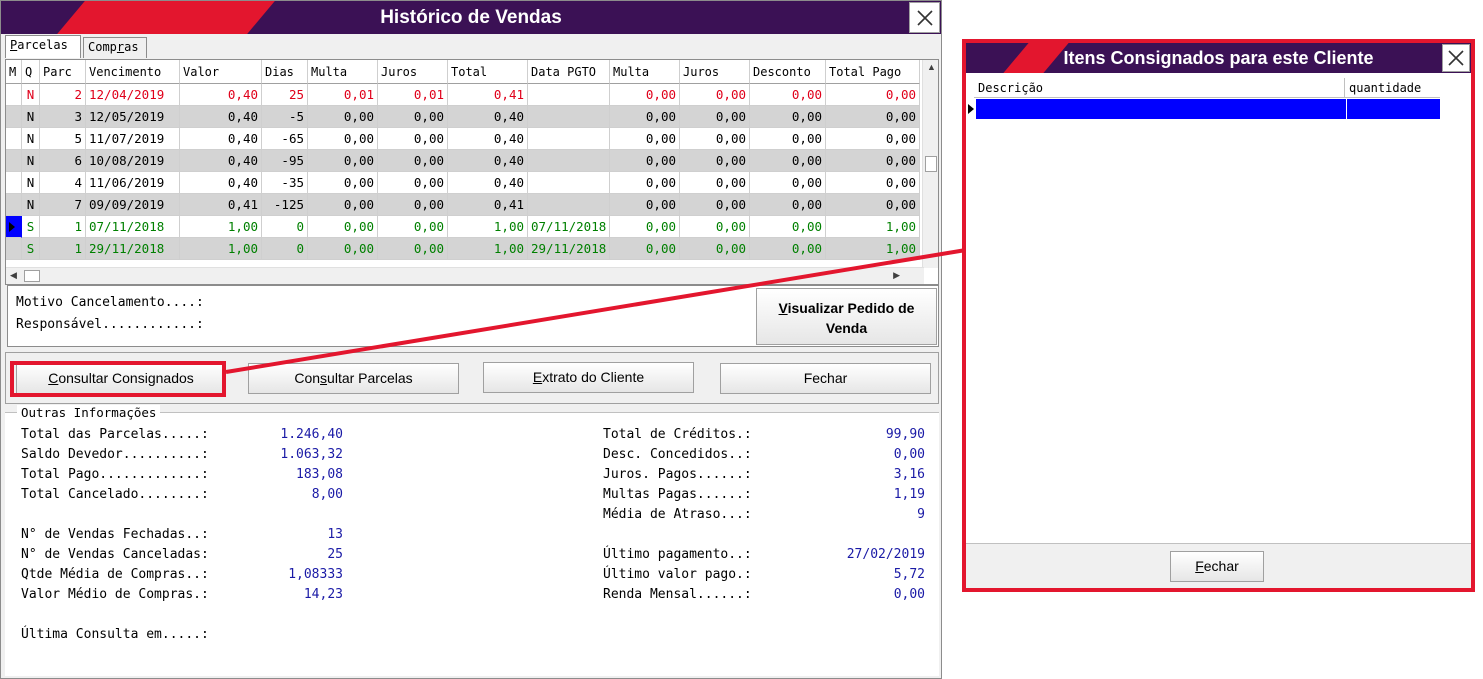 This screenshot has width=1483, height=679. I want to click on info-label: Saldo Devedor..........:, so click(115, 454).